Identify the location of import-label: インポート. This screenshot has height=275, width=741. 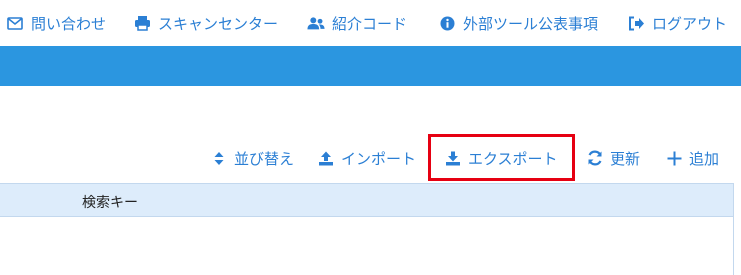
(379, 158).